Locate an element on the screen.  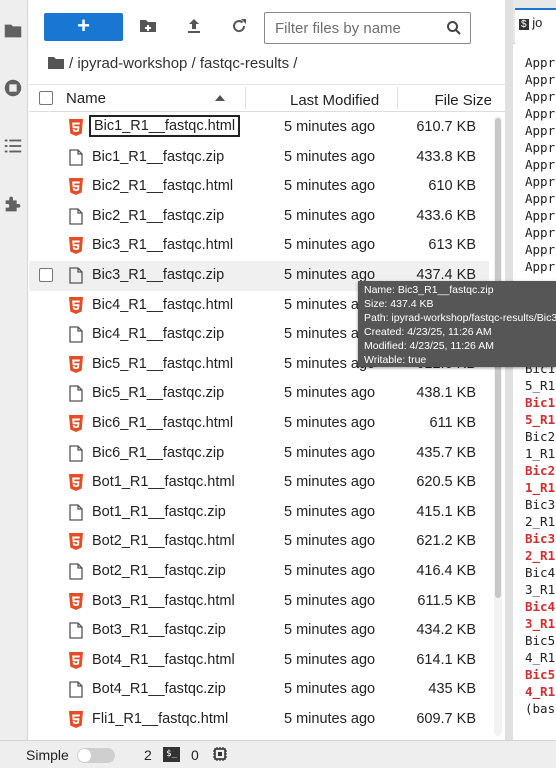
upload-icon is located at coordinates (194, 26).